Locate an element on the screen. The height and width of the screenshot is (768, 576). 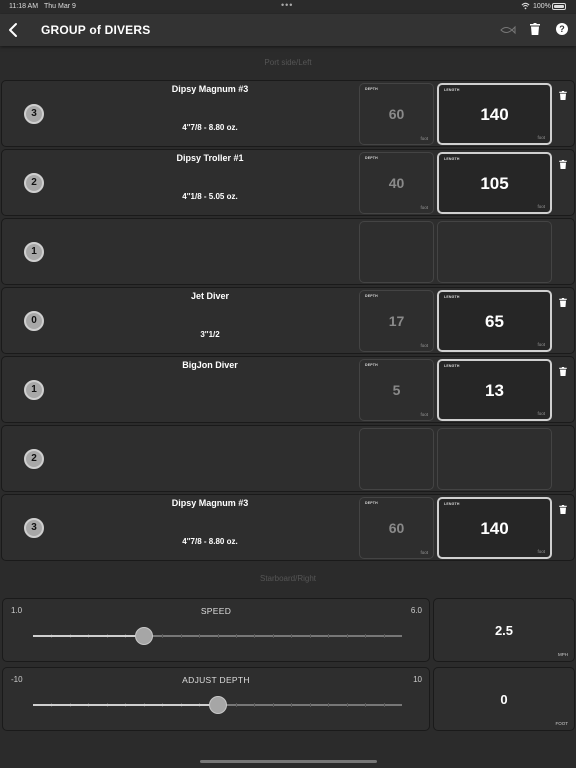
wifi-icon is located at coordinates (525, 6).